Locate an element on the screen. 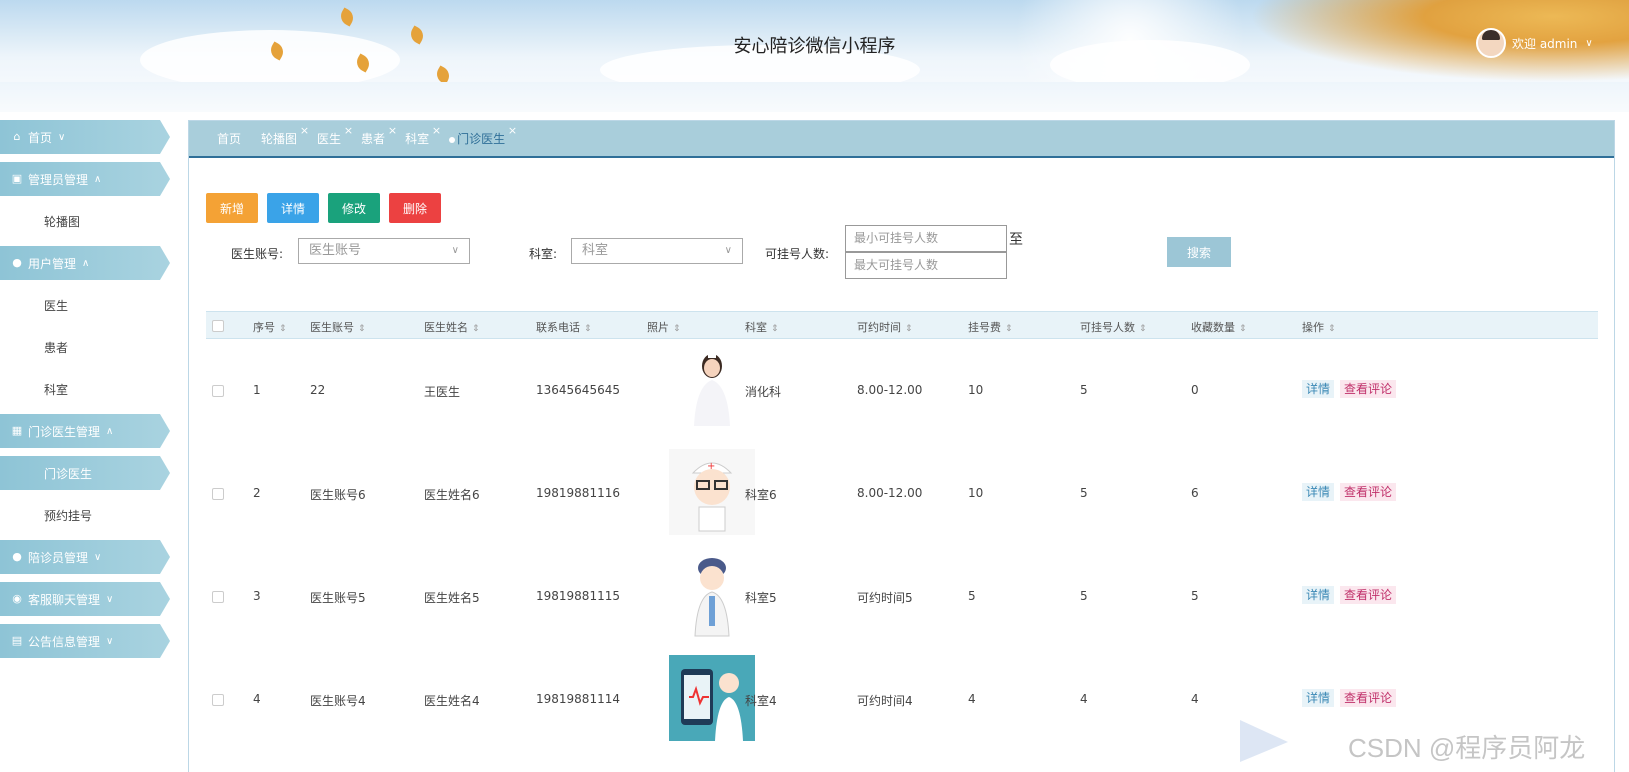 The width and height of the screenshot is (1629, 772). account-select: 医生账号 ∨ is located at coordinates (384, 251).